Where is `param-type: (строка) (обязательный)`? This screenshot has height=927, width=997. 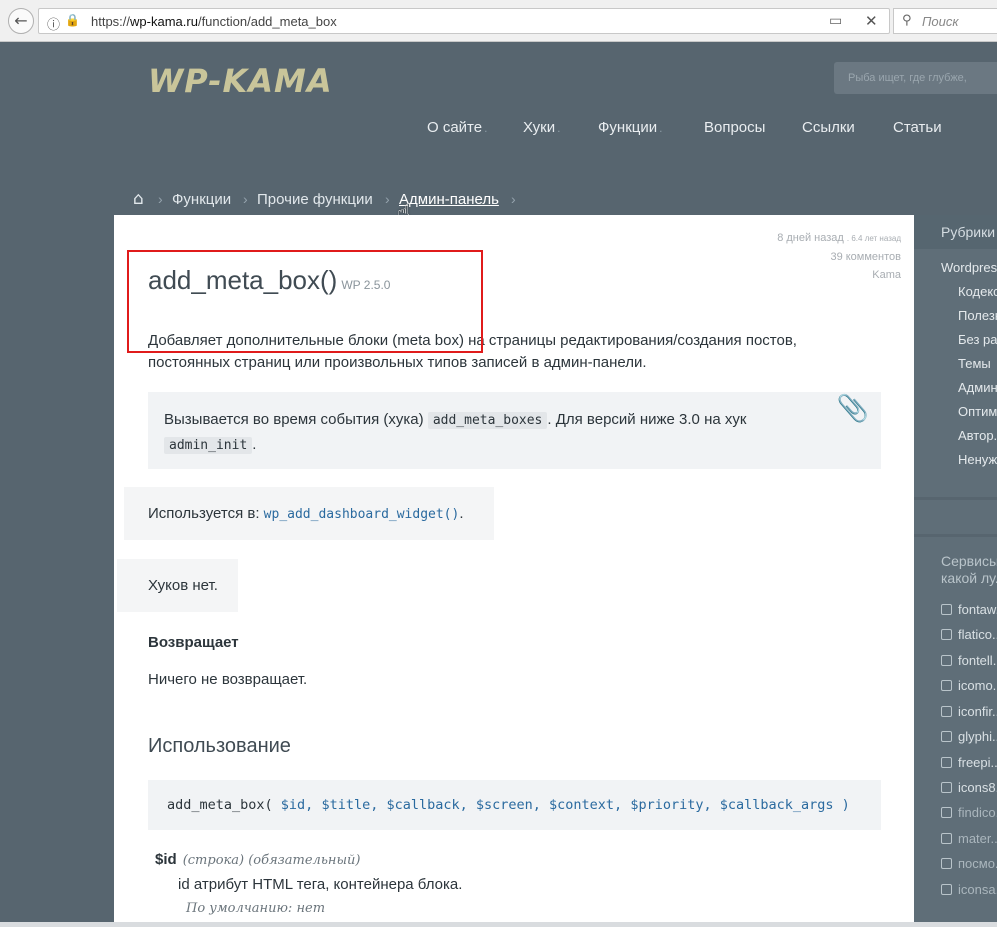 param-type: (строка) (обязательный) is located at coordinates (271, 860).